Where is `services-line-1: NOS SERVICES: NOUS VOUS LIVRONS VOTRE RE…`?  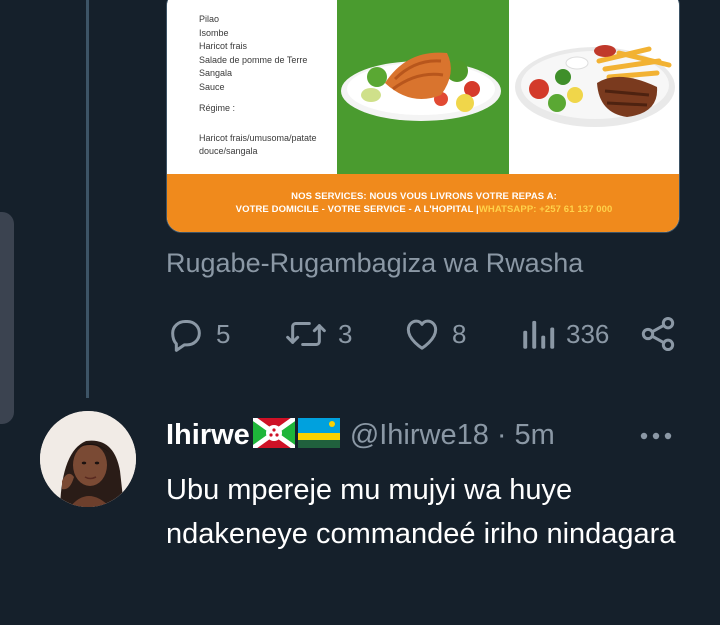
services-line-1: NOS SERVICES: NOUS VOUS LIVRONS VOTRE RE… is located at coordinates (424, 196).